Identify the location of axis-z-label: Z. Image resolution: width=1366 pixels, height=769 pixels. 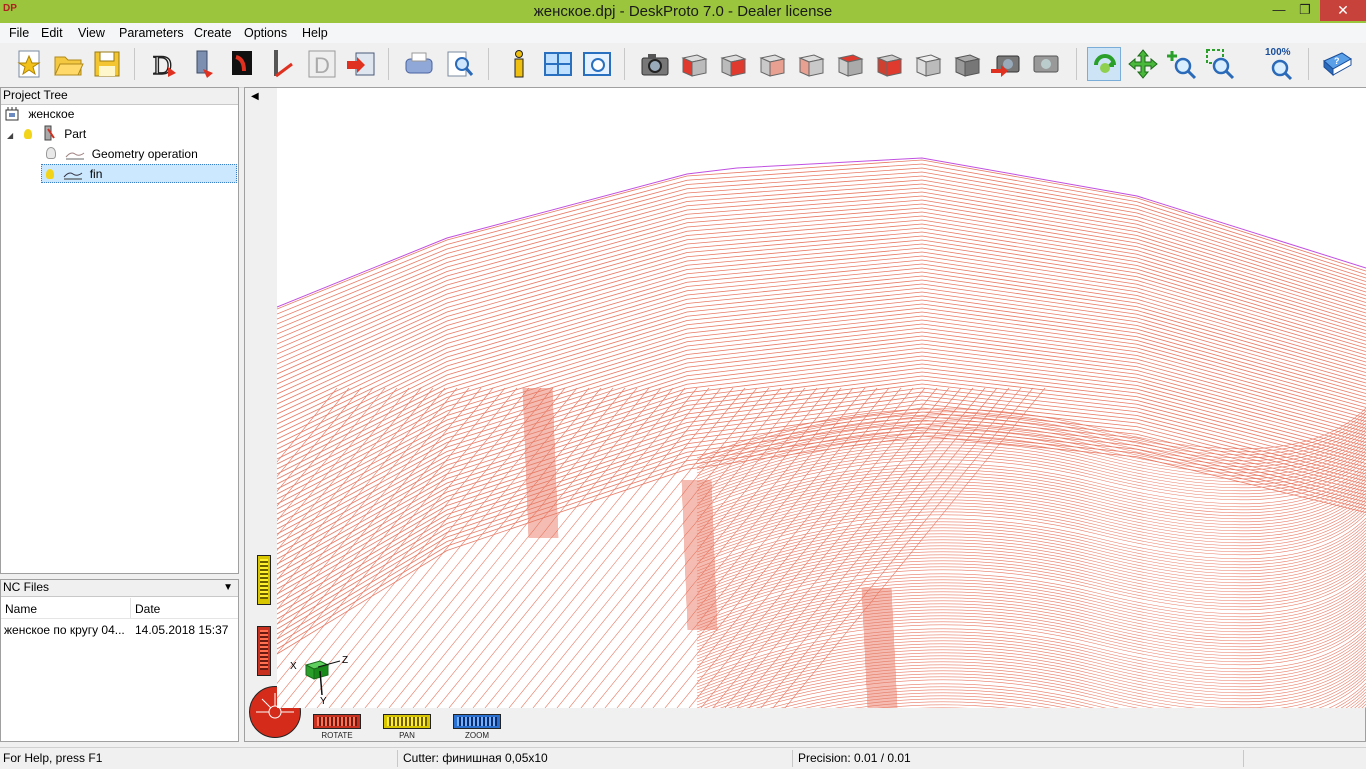
(345, 660).